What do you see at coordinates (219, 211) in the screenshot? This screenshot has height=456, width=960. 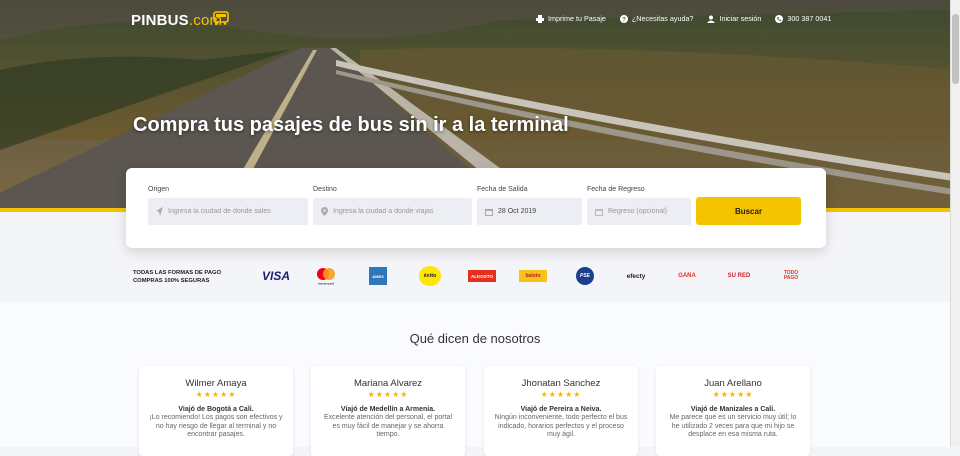 I see `origin-placeholder: Ingresa la ciudad de donde sales` at bounding box center [219, 211].